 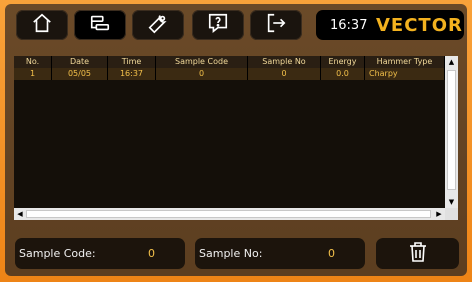 I want to click on scroll-up-icon: ▲, so click(x=451, y=62).